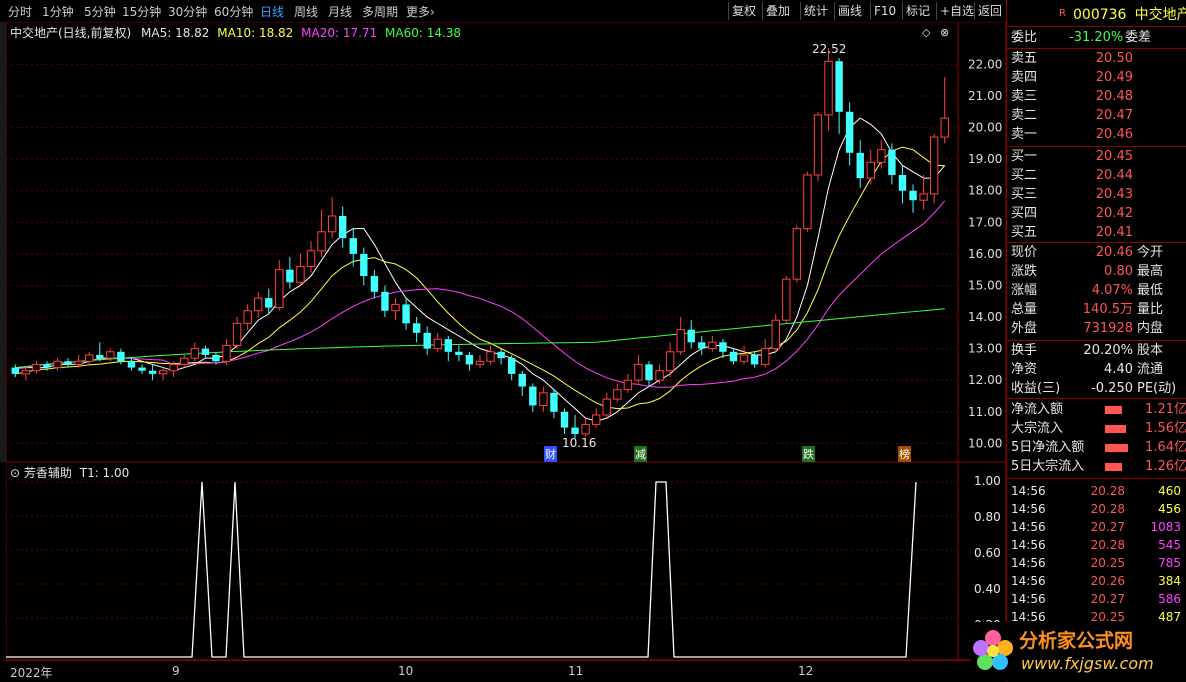 Image resolution: width=1186 pixels, height=682 pixels. I want to click on ask-row: 卖三 20.48, so click(1072, 97).